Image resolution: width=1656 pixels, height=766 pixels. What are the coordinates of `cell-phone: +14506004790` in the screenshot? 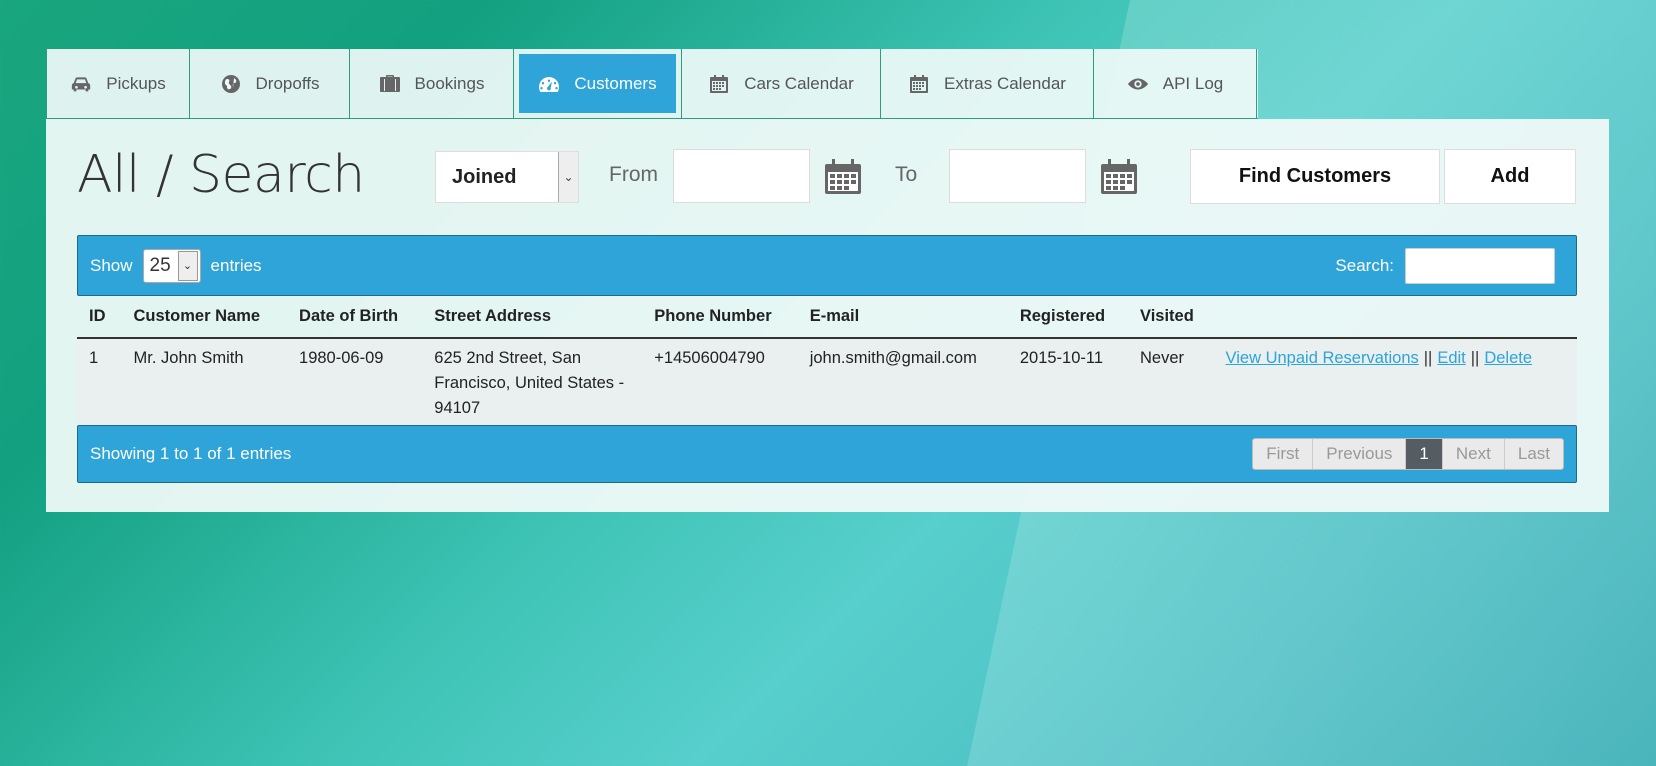 It's located at (720, 381).